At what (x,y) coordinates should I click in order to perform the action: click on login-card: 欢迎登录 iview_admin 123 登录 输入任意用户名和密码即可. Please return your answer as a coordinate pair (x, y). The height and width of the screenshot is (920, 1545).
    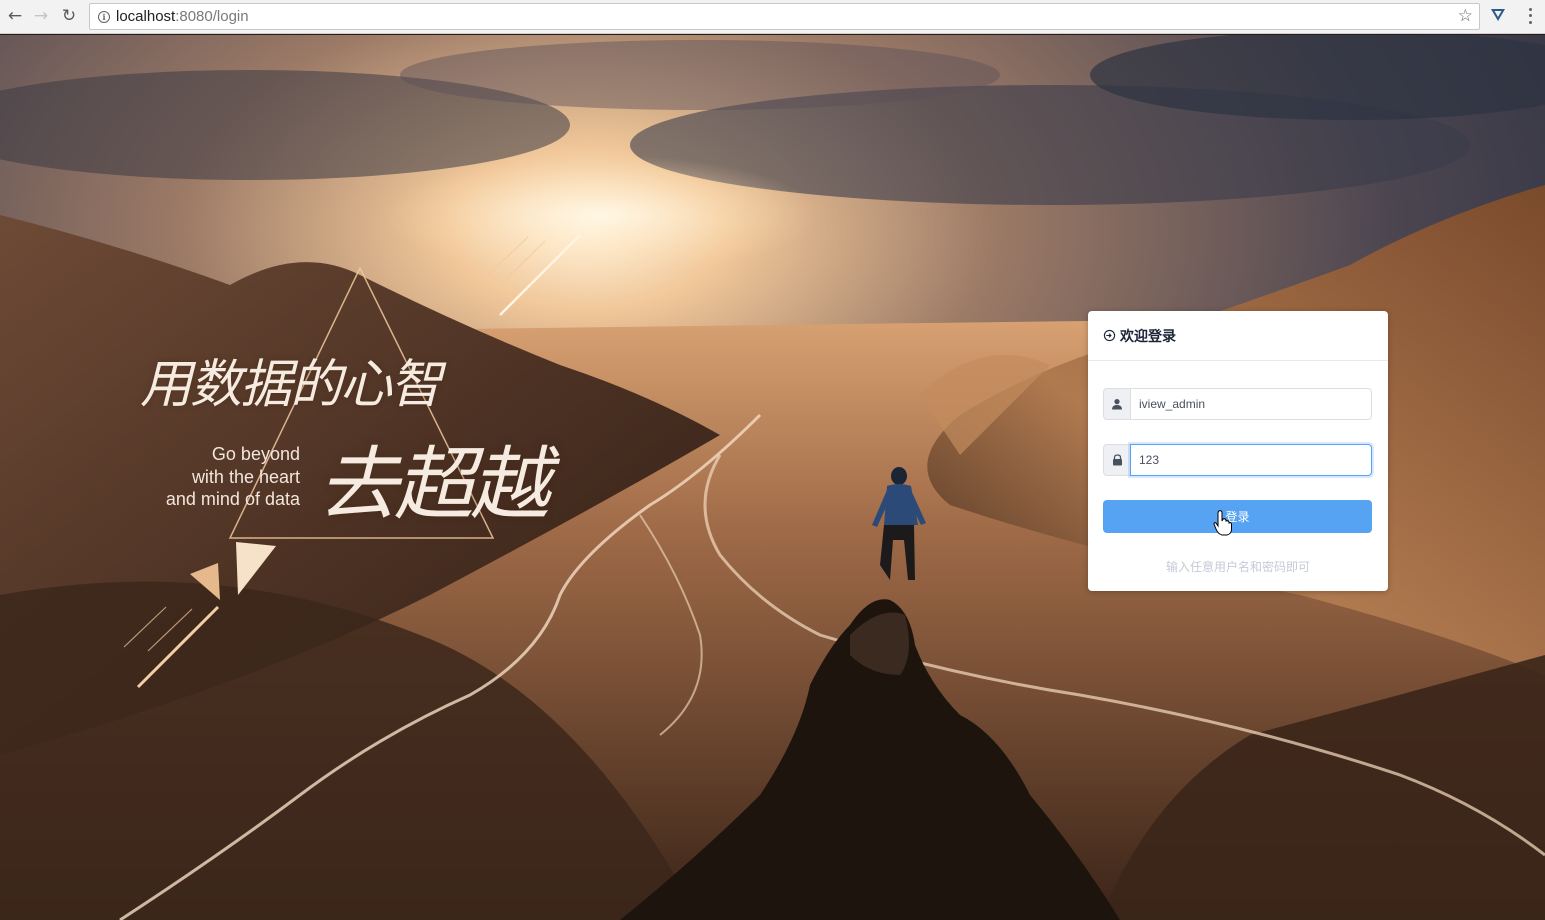
    Looking at the image, I should click on (1238, 451).